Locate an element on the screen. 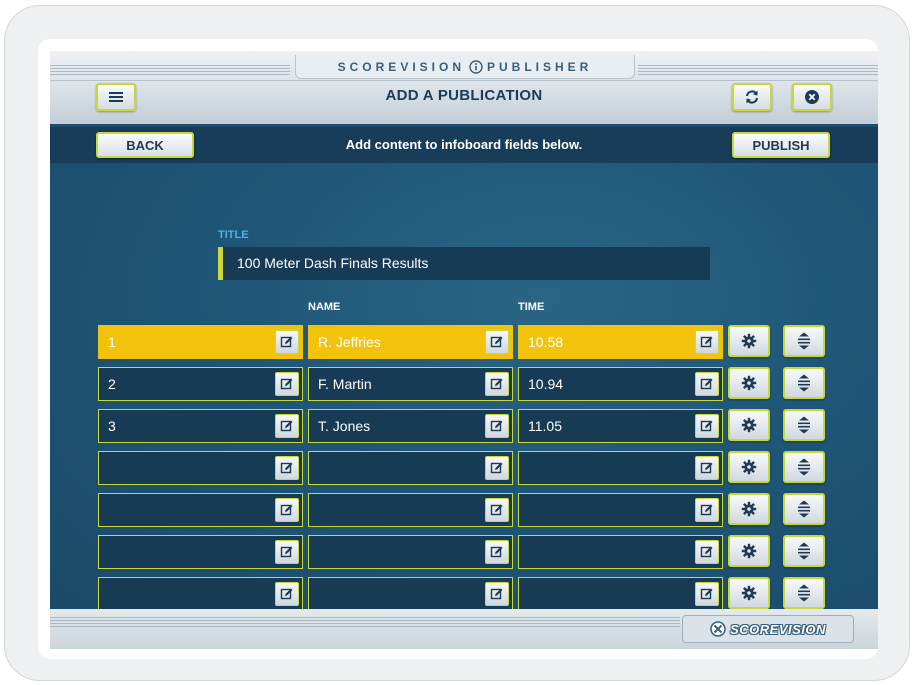 The height and width of the screenshot is (685, 914). refresh-icon is located at coordinates (752, 97).